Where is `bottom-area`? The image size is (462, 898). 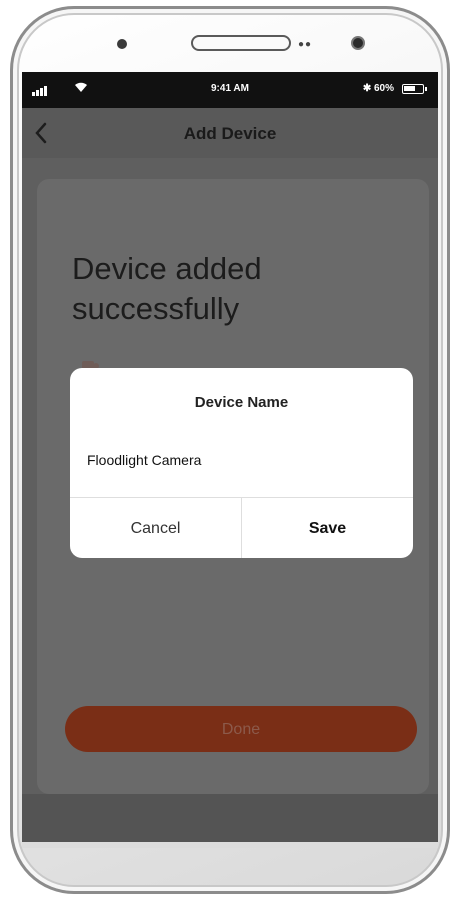 bottom-area is located at coordinates (230, 818).